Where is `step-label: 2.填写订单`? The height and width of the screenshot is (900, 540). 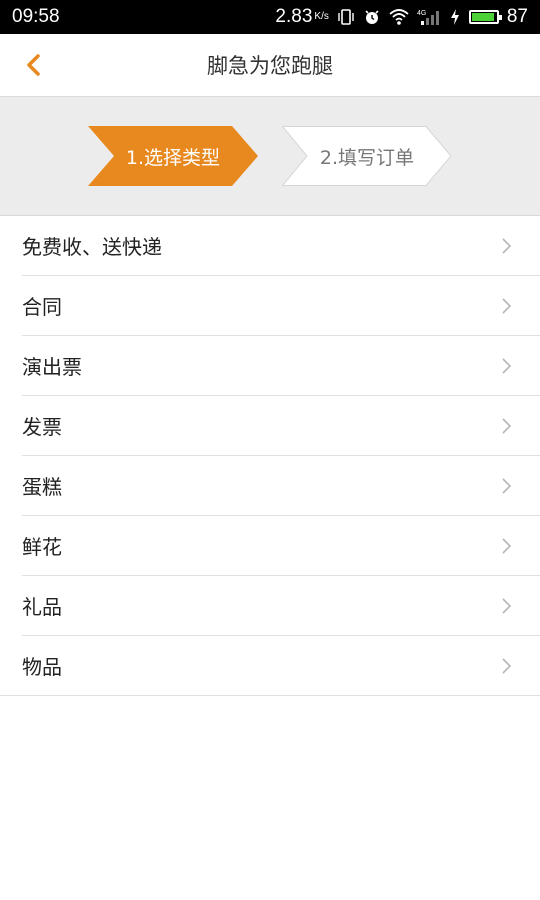
step-label: 2.填写订单 is located at coordinates (367, 157).